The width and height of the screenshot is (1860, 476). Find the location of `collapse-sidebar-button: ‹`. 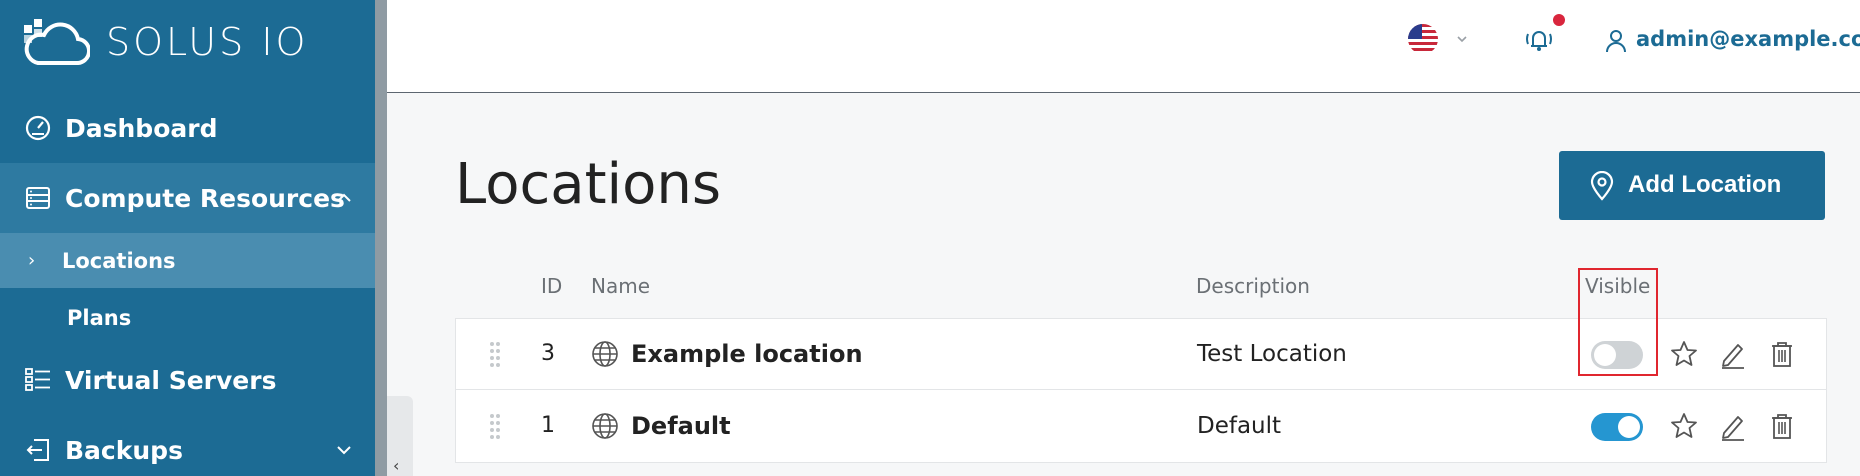

collapse-sidebar-button: ‹ is located at coordinates (400, 436).